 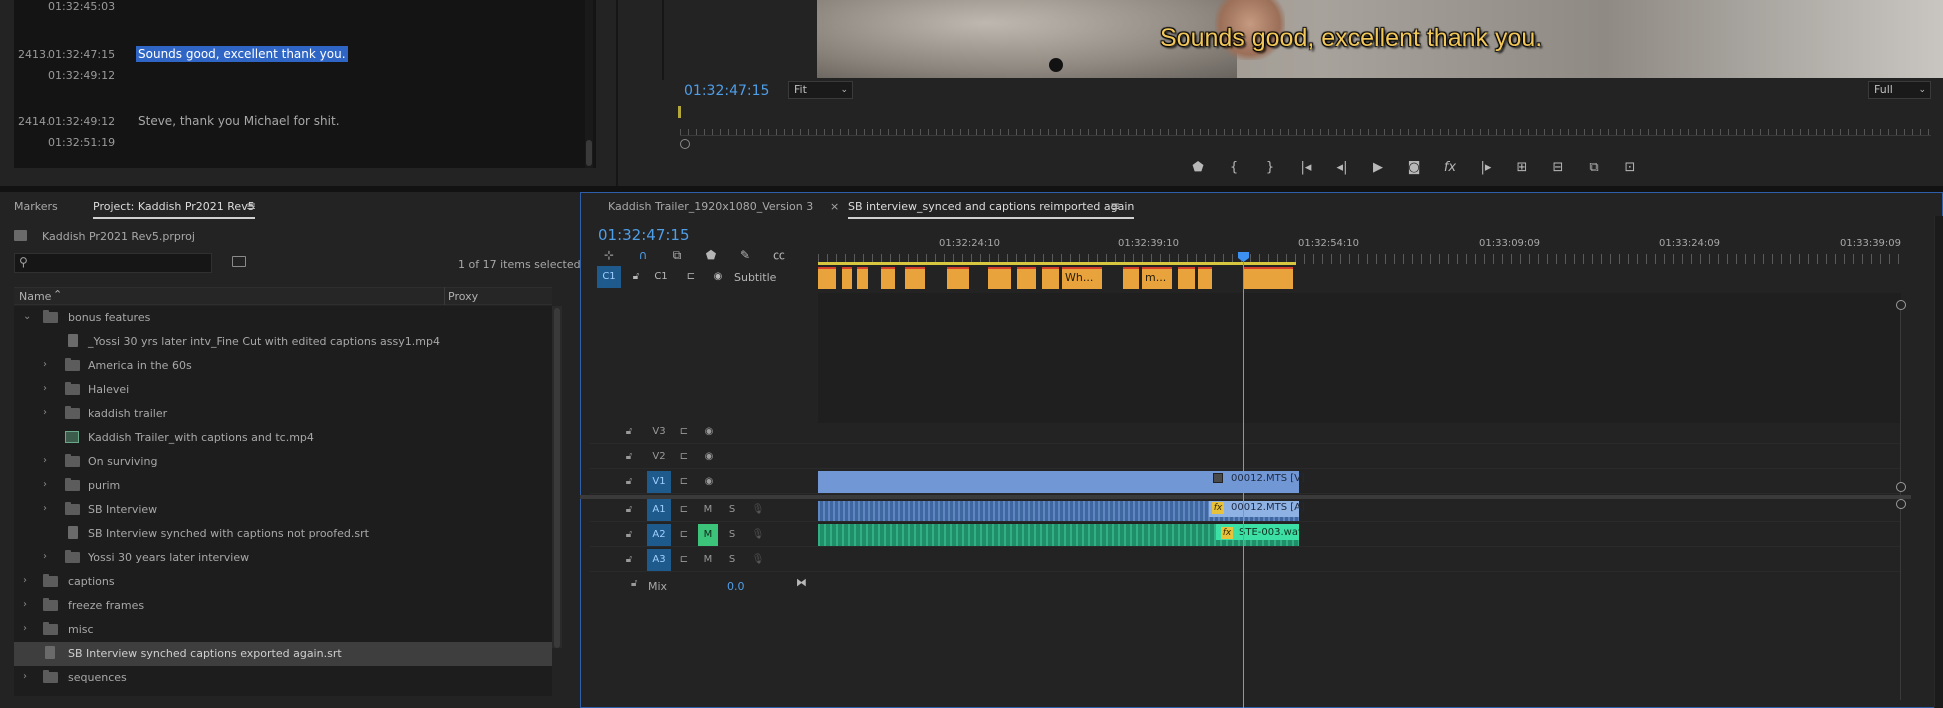 What do you see at coordinates (659, 482) in the screenshot?
I see `track-label-v1: V1` at bounding box center [659, 482].